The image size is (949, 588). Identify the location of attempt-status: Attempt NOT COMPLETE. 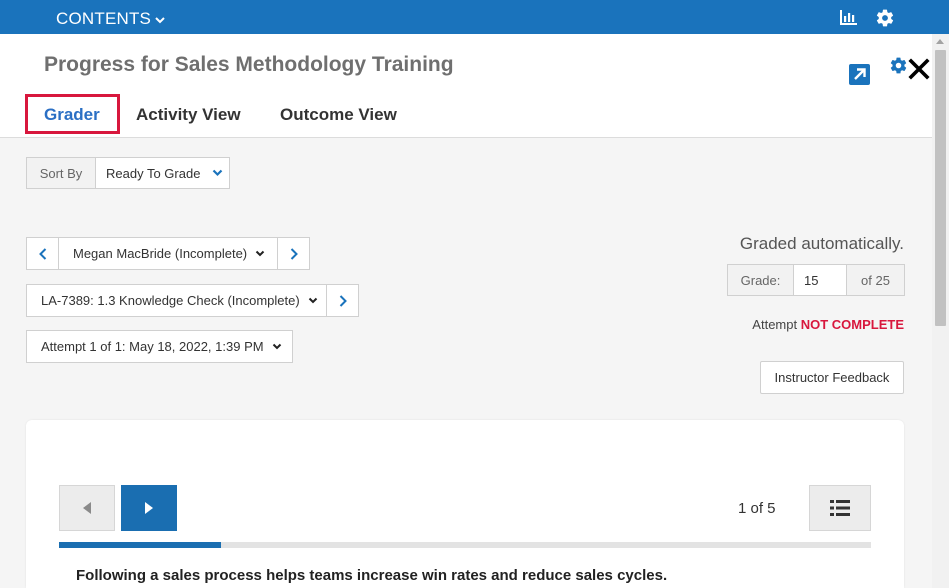
(828, 324).